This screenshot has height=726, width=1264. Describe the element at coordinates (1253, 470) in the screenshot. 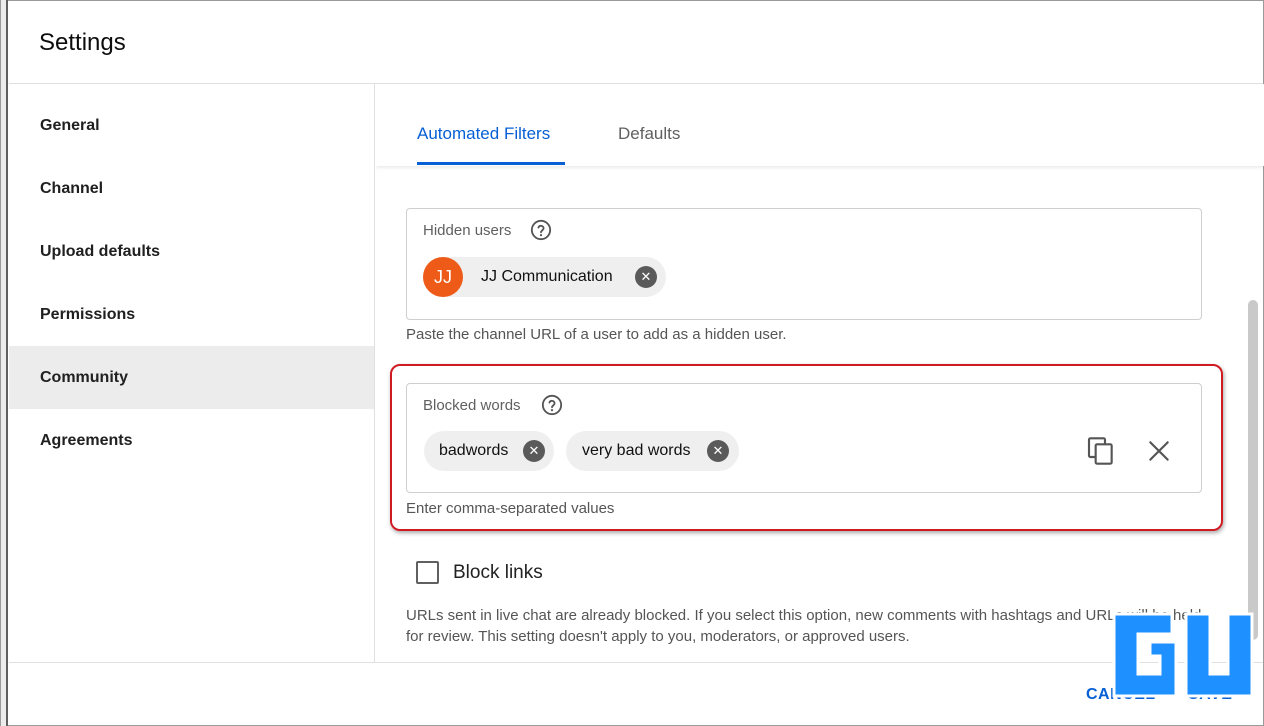

I see `scrollbar` at that location.